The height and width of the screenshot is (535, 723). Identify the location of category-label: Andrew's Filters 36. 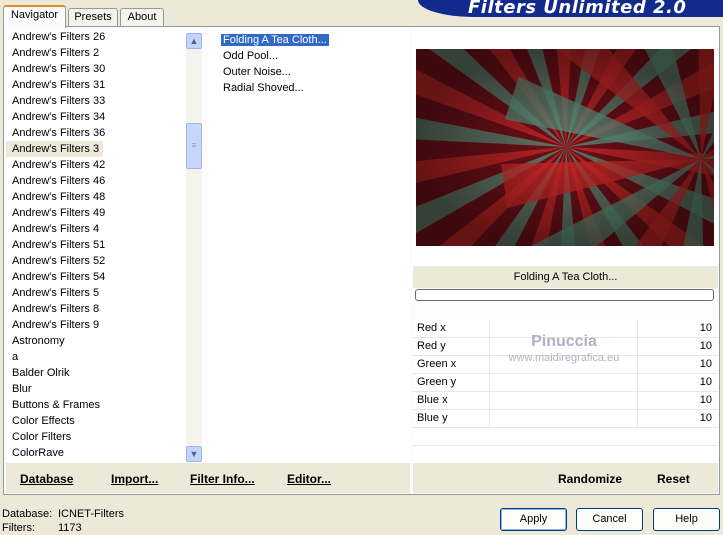
(59, 133).